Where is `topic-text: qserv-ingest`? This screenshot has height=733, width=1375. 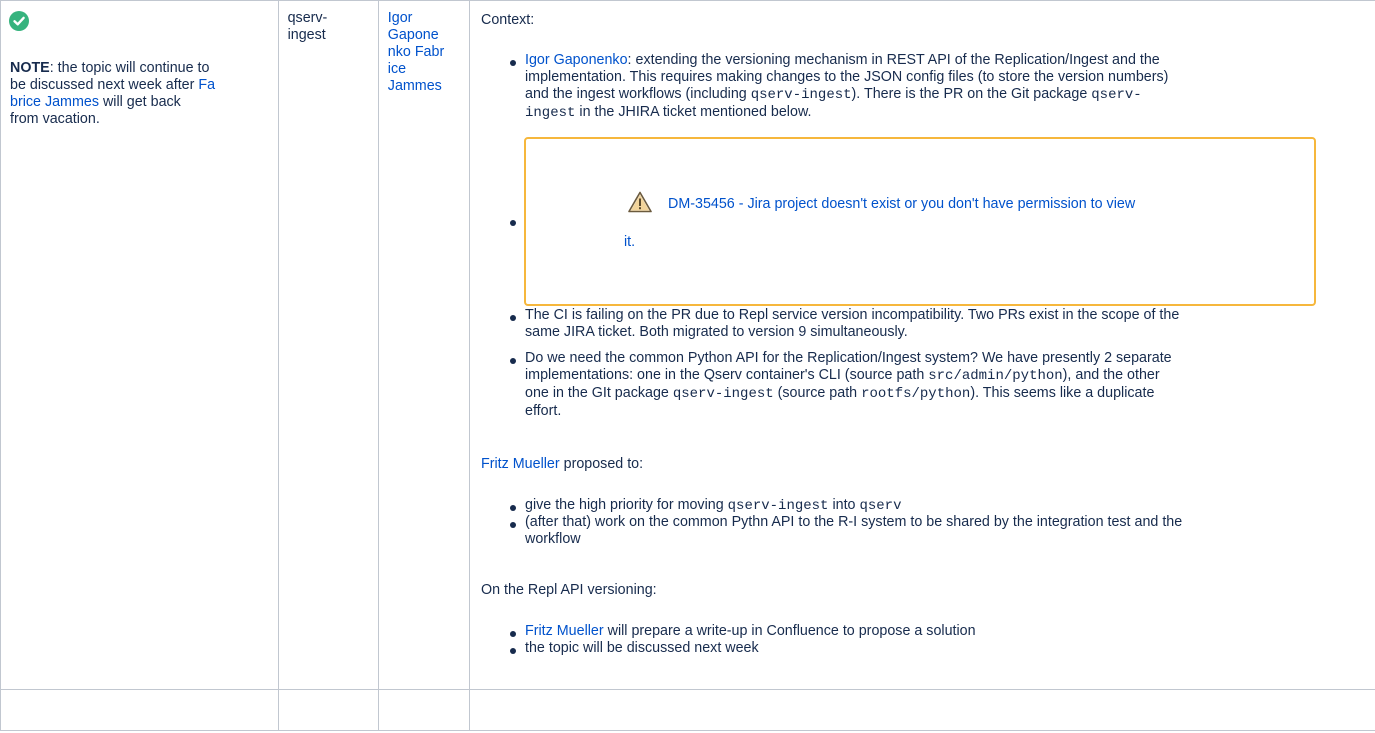 topic-text: qserv-ingest is located at coordinates (307, 26).